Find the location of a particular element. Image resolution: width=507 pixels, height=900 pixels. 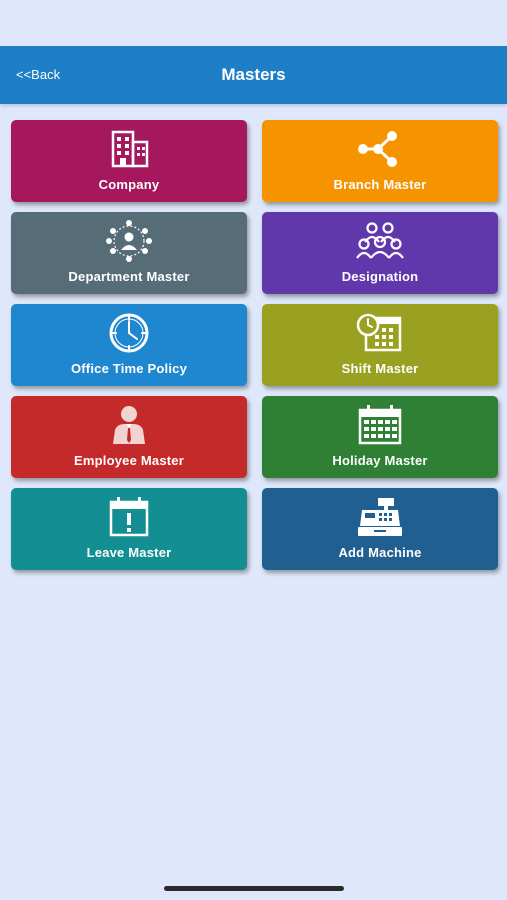

app-header: <<Back Masters is located at coordinates (253, 75).